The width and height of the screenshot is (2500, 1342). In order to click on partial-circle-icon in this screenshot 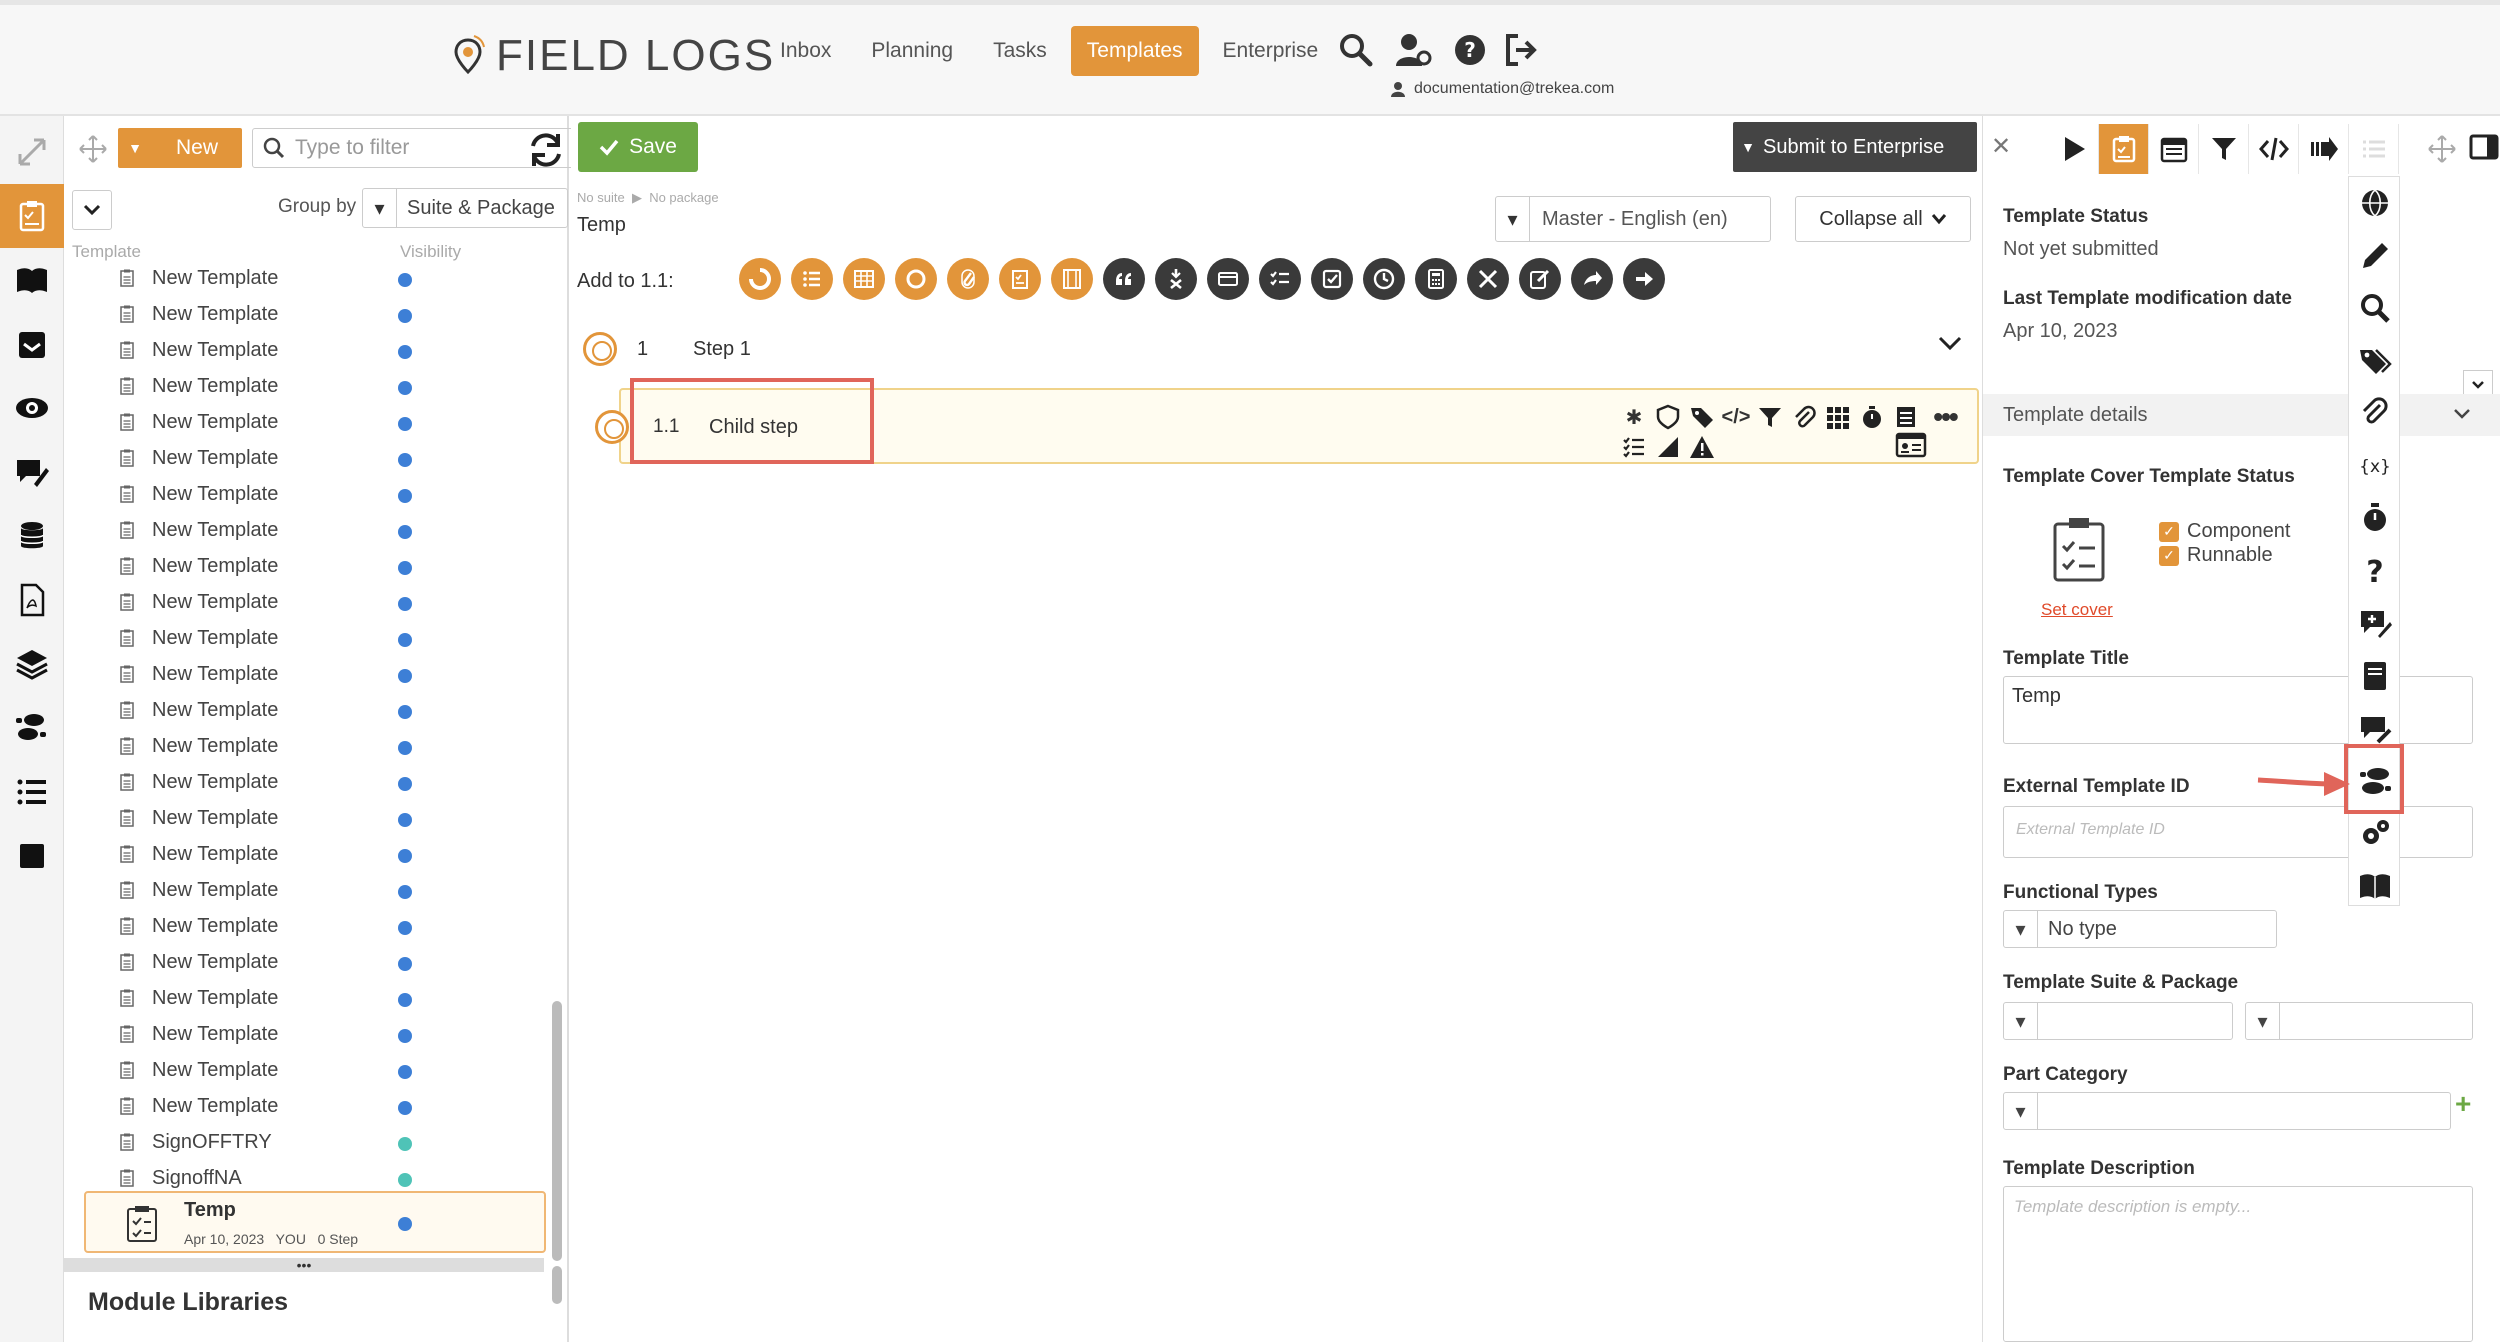, I will do `click(760, 279)`.